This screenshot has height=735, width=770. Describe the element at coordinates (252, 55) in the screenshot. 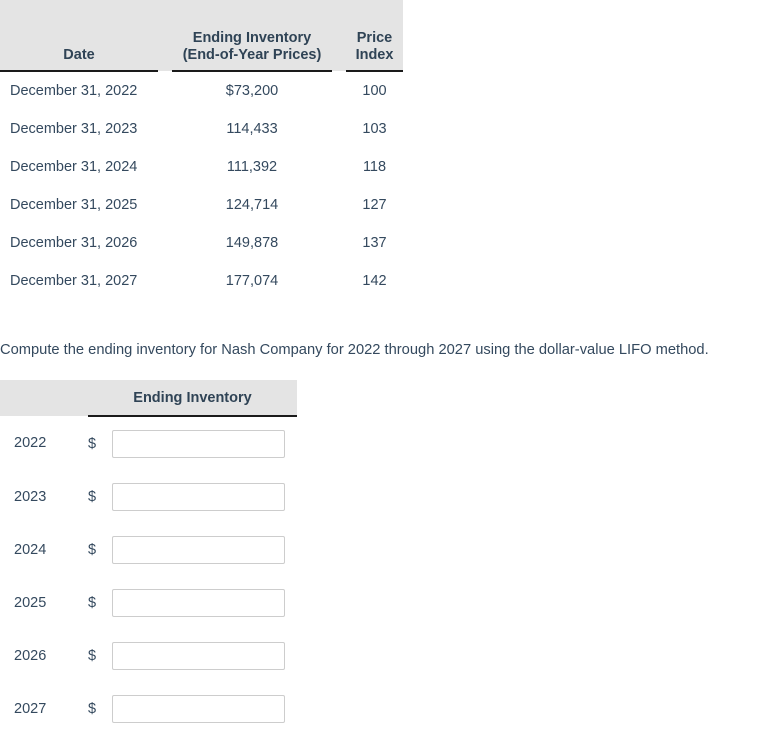

I see `column-header-ending-inventory-line2: (End-of-Year Prices)` at that location.